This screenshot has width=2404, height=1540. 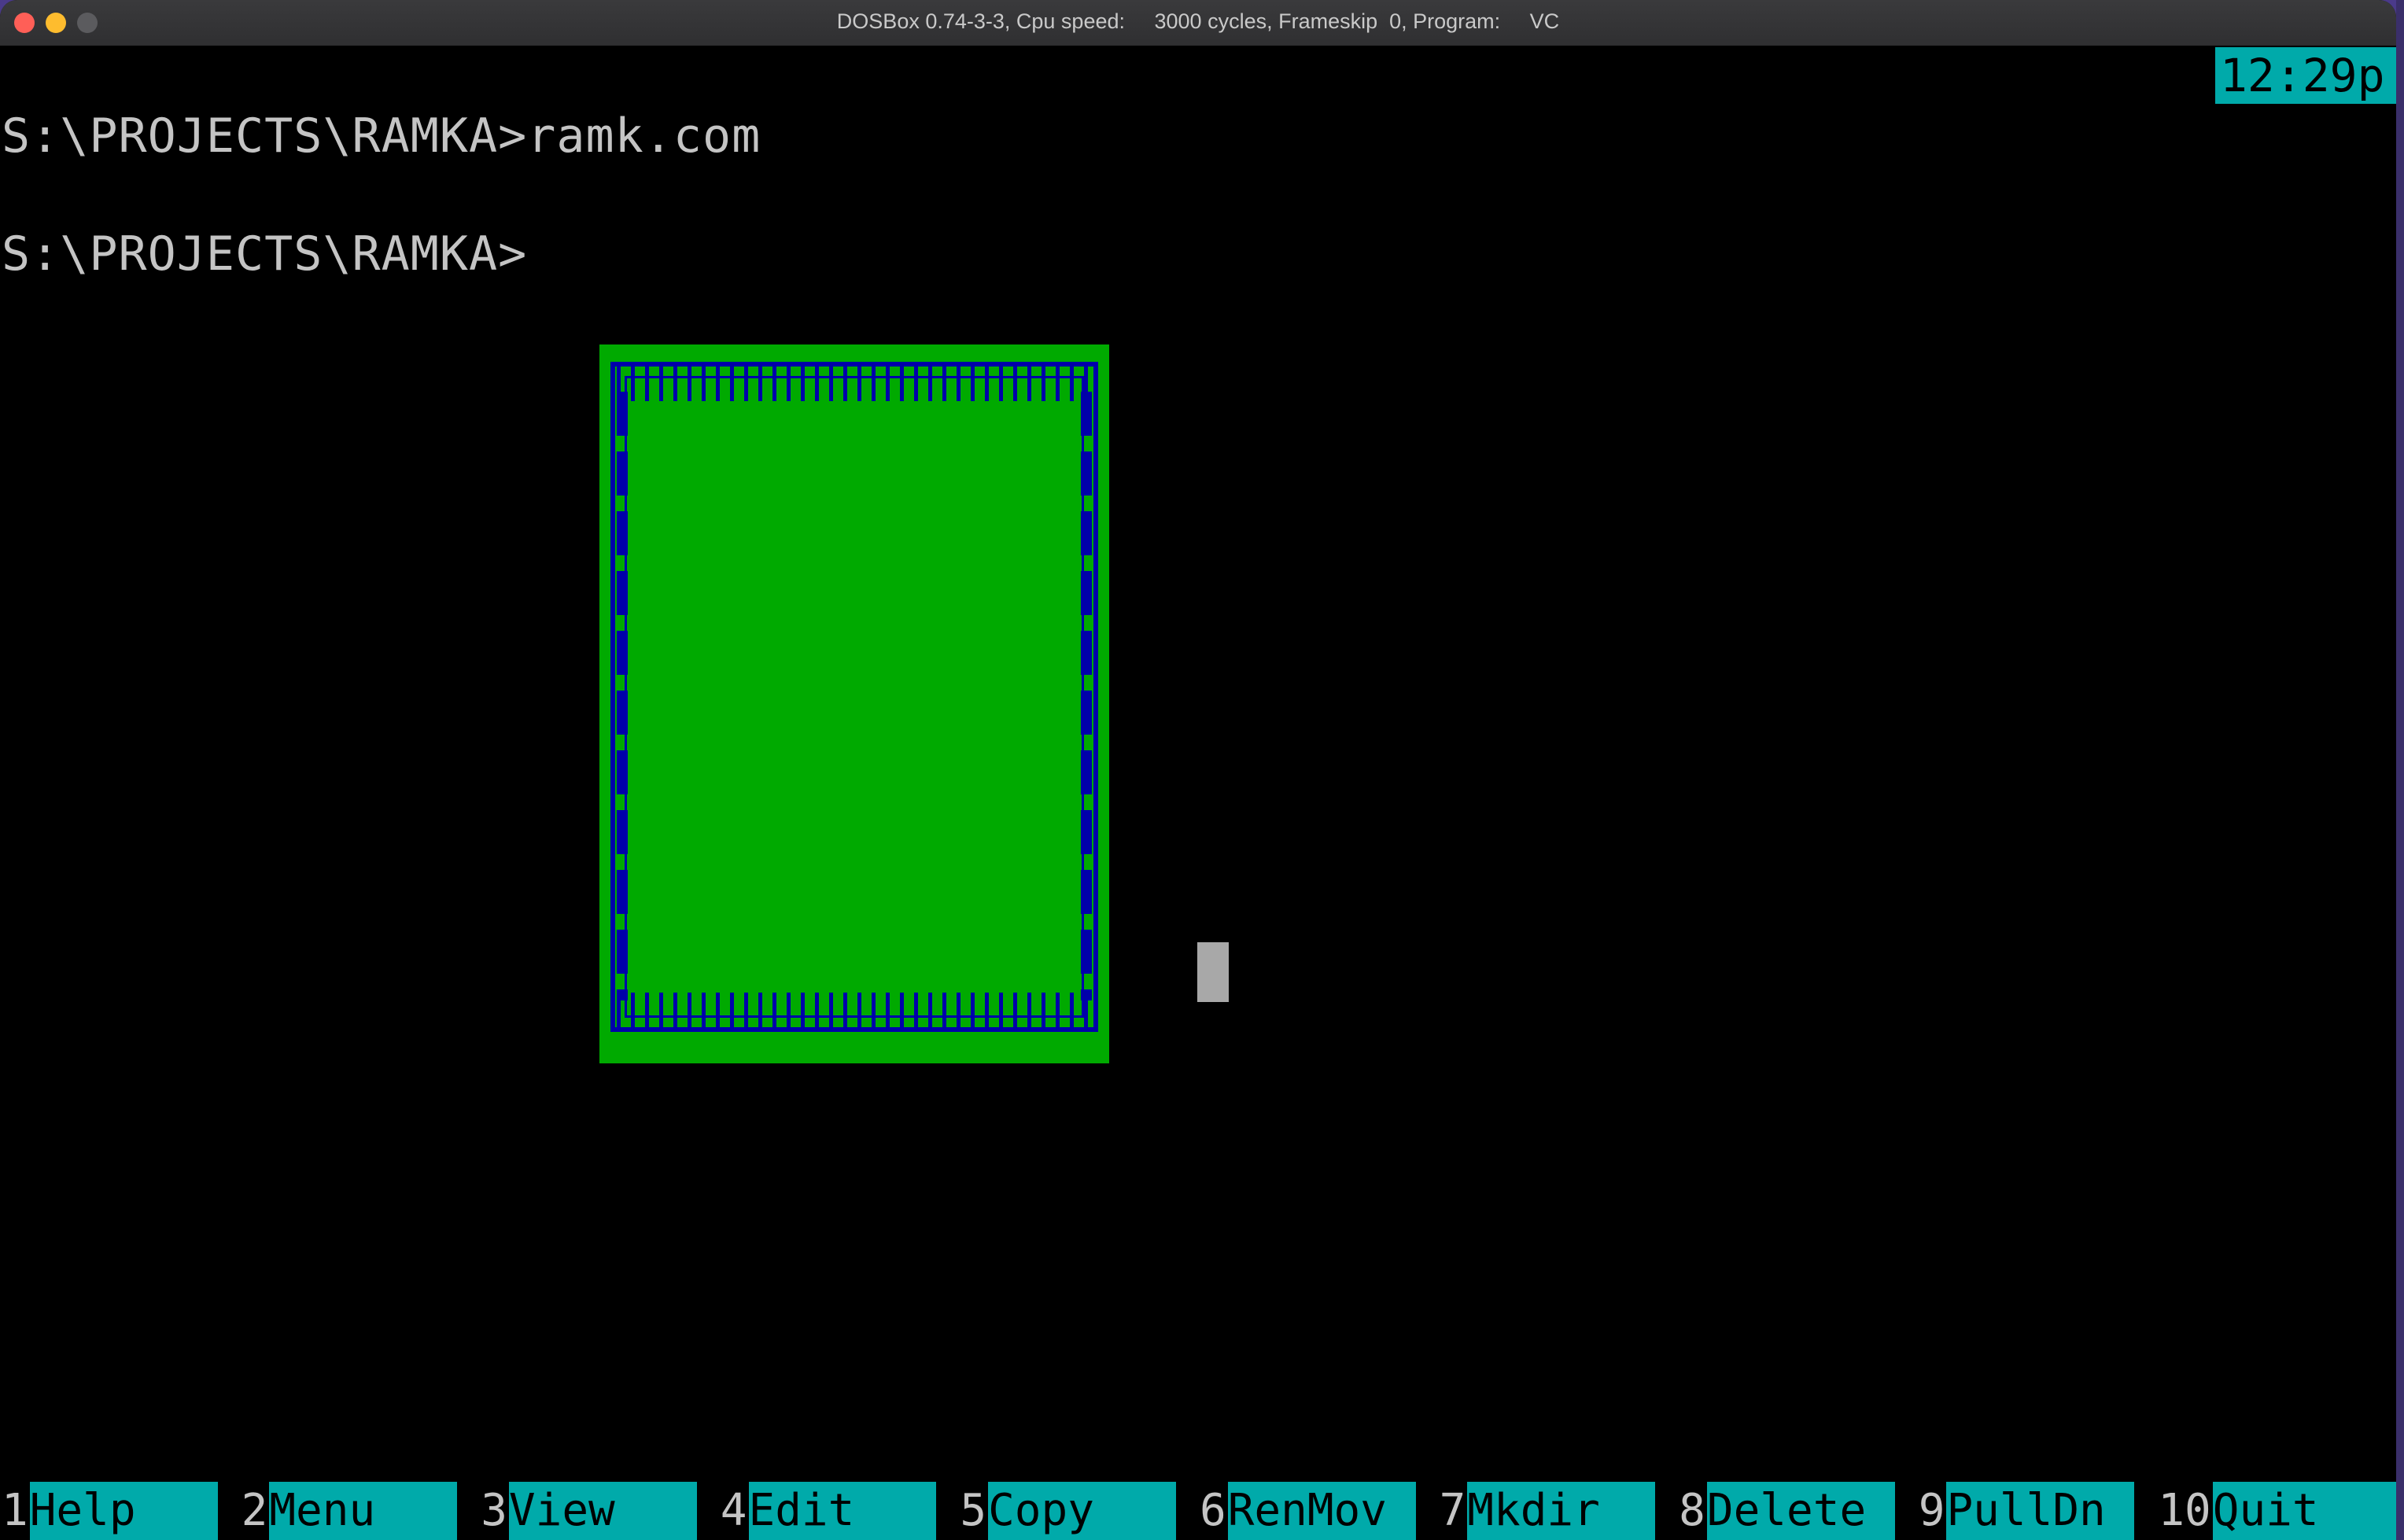 What do you see at coordinates (381, 136) in the screenshot?
I see `command-line: S:\PROJECTS\RAMKA>ramk.com` at bounding box center [381, 136].